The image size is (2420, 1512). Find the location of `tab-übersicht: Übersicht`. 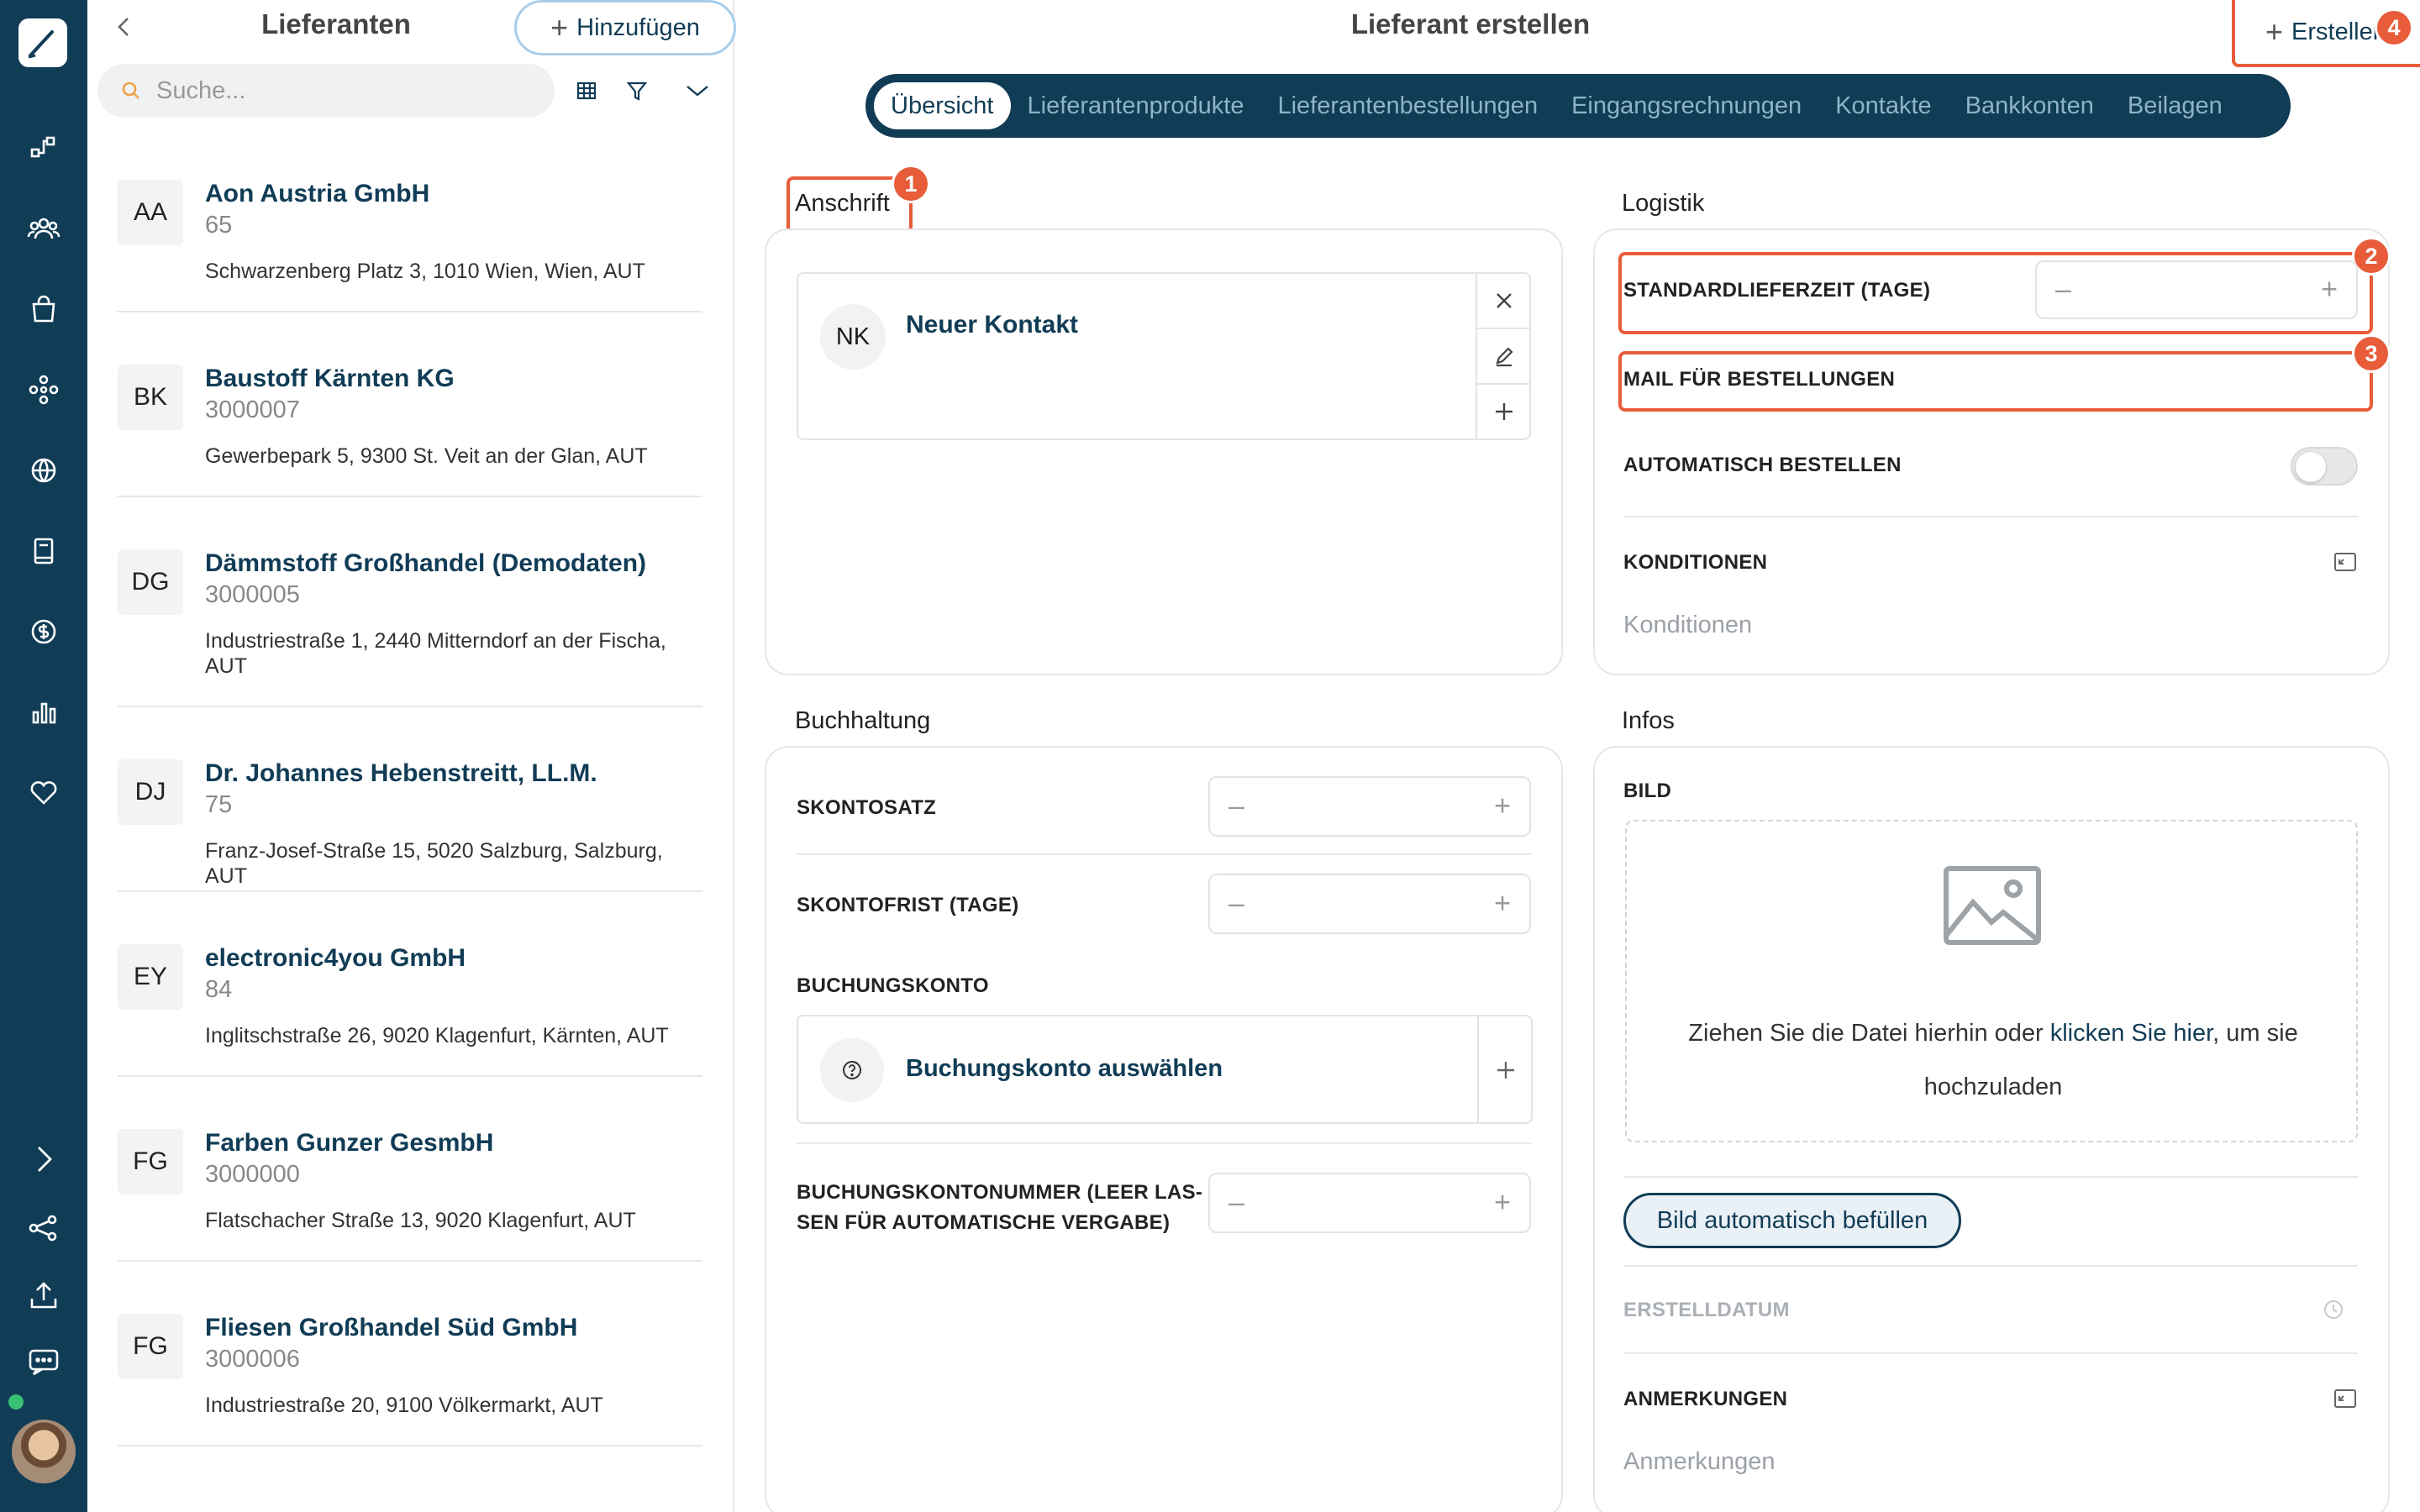

tab-übersicht: Übersicht is located at coordinates (942, 105).